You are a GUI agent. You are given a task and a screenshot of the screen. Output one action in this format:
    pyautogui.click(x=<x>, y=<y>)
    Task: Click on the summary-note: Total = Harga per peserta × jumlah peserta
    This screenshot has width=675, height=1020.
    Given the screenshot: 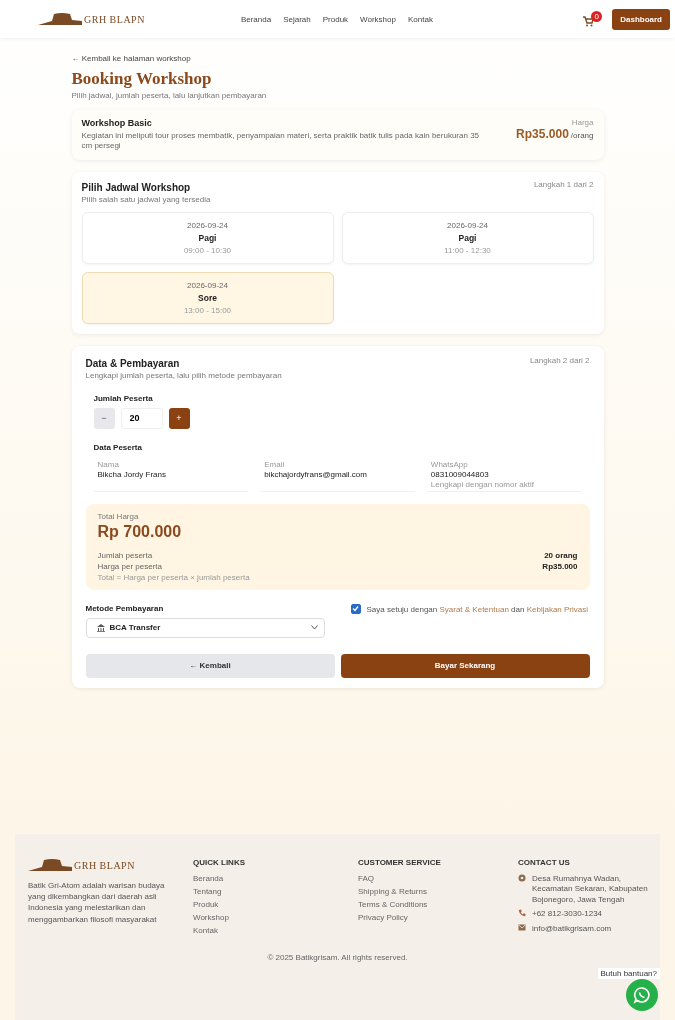 What is the action you would take?
    pyautogui.click(x=174, y=577)
    